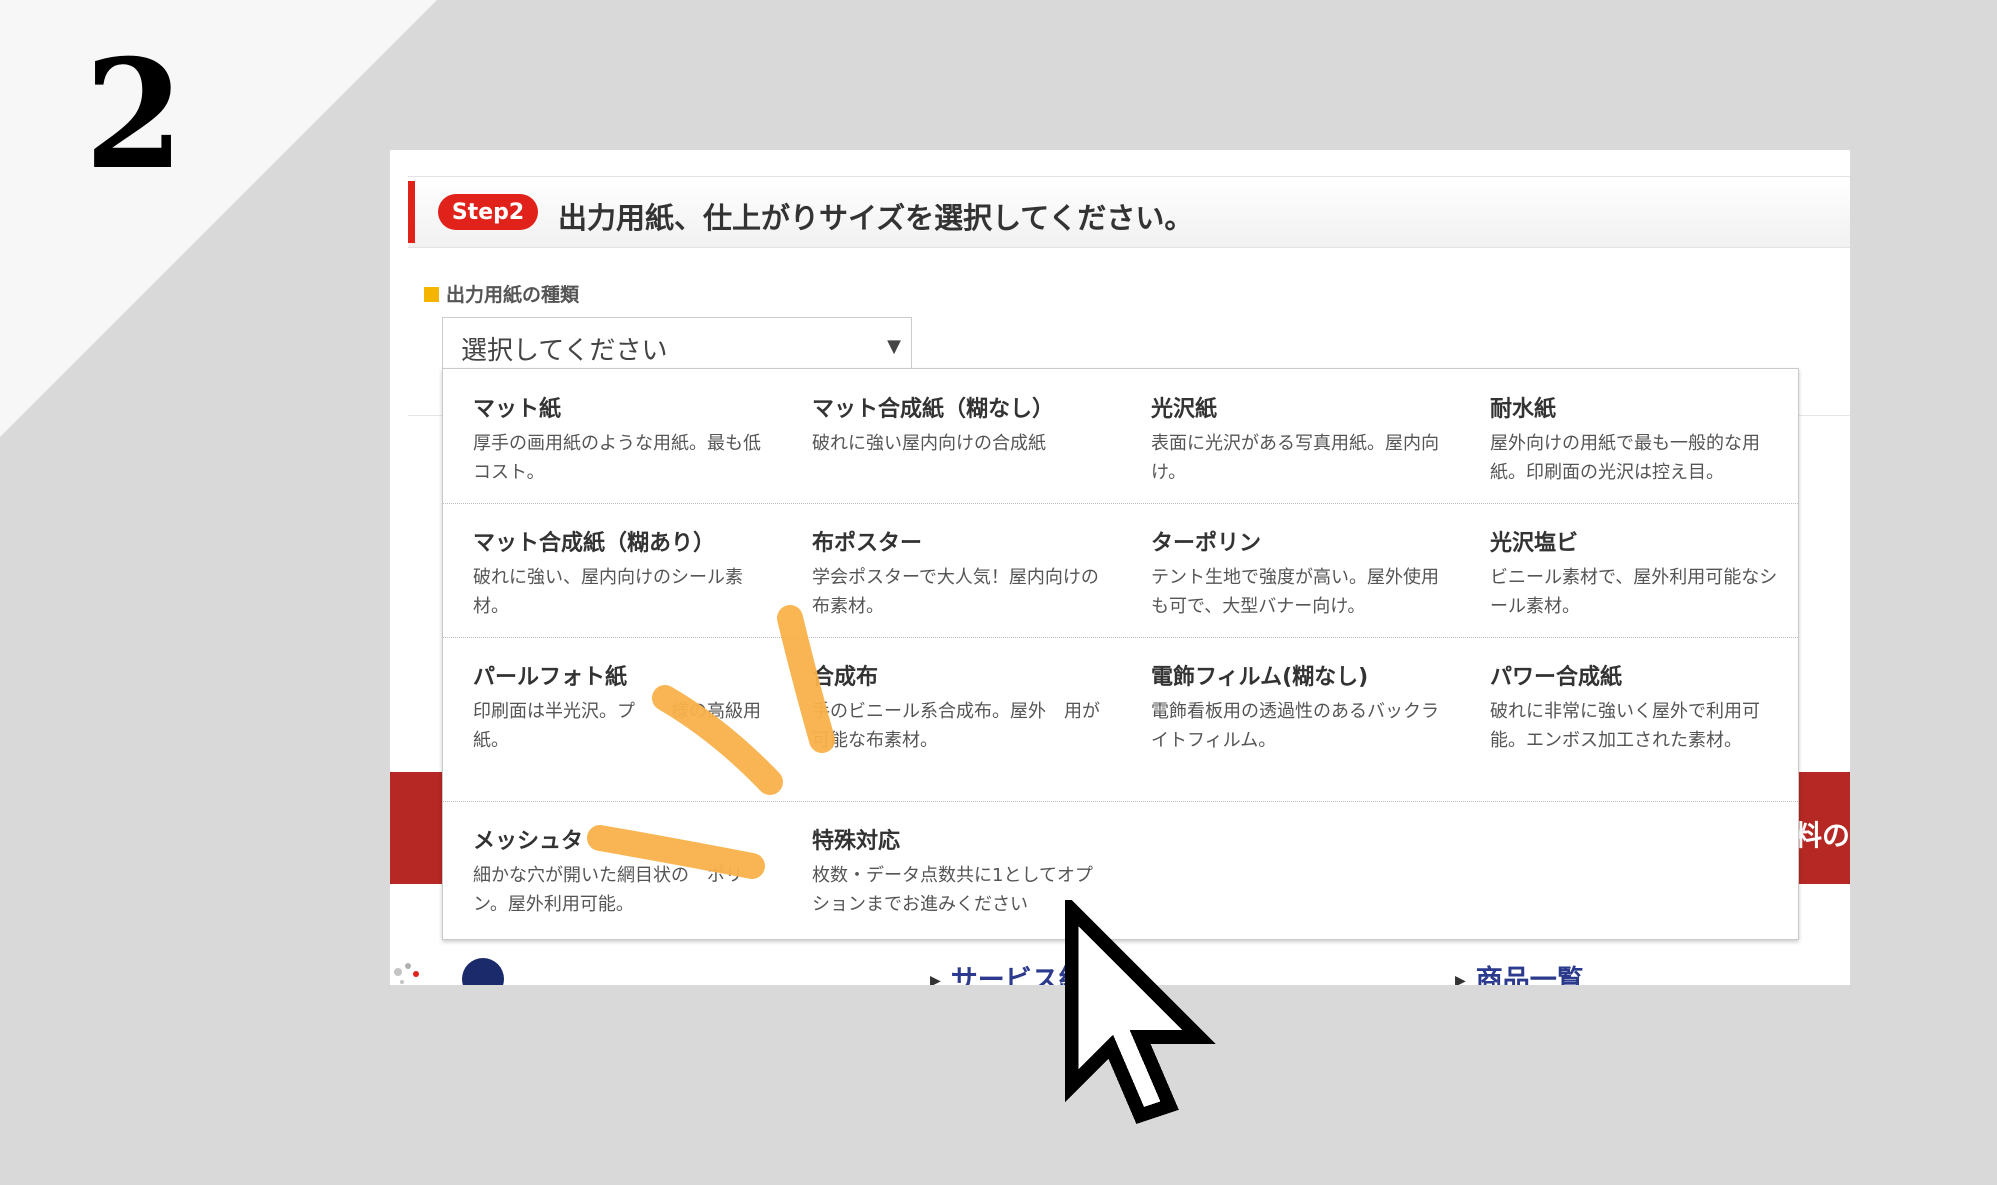 Image resolution: width=1997 pixels, height=1185 pixels. What do you see at coordinates (608, 592) in the screenshot?
I see `option-desc: 破れに強い、屋内向けのシール素材。` at bounding box center [608, 592].